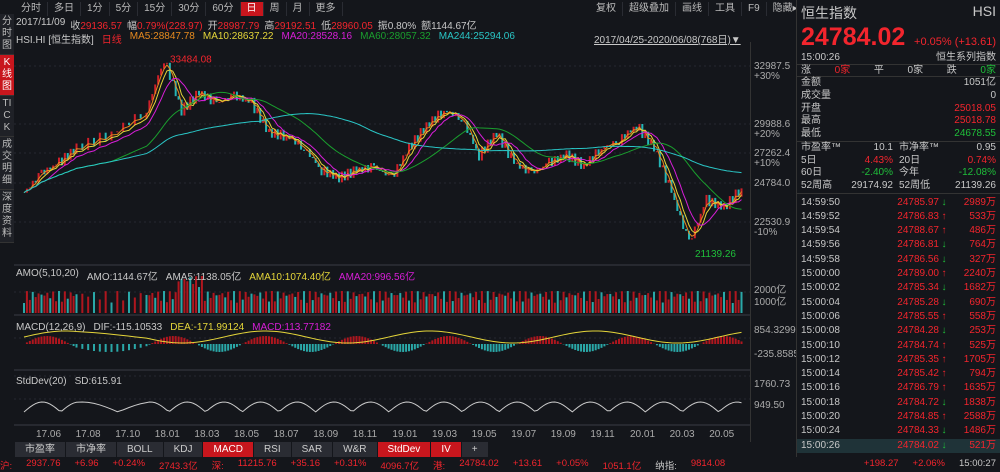 The width and height of the screenshot is (1000, 472). What do you see at coordinates (7, 75) in the screenshot?
I see `sidebar-item: K线图` at bounding box center [7, 75].